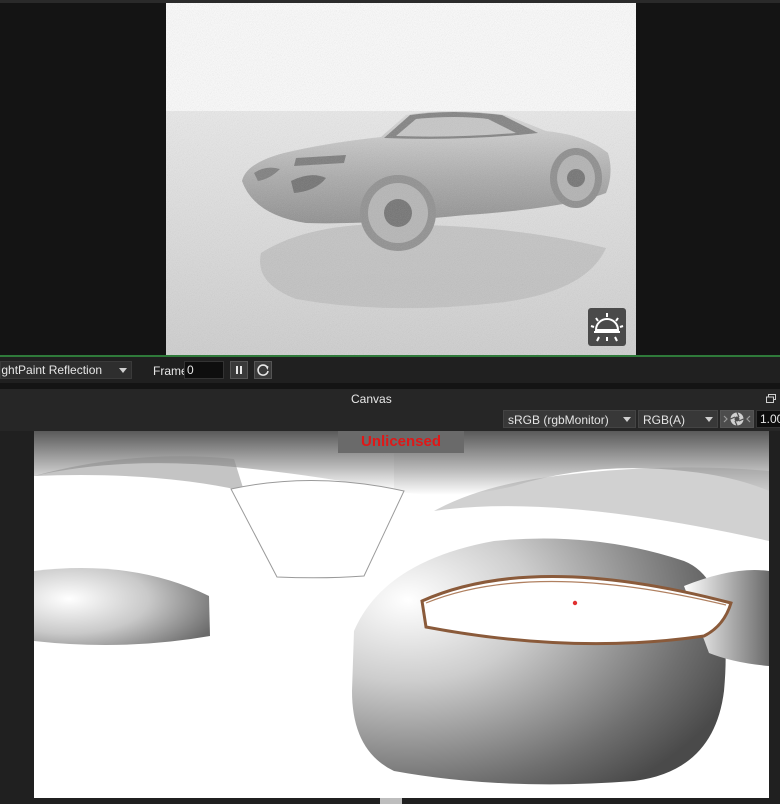  What do you see at coordinates (204, 370) in the screenshot?
I see `frame-input: 0` at bounding box center [204, 370].